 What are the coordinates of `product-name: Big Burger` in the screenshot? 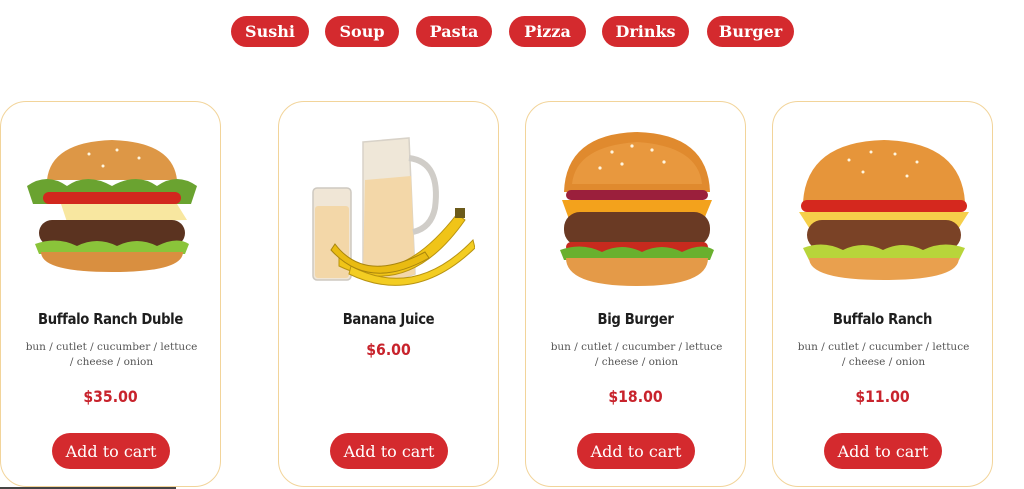 It's located at (635, 319).